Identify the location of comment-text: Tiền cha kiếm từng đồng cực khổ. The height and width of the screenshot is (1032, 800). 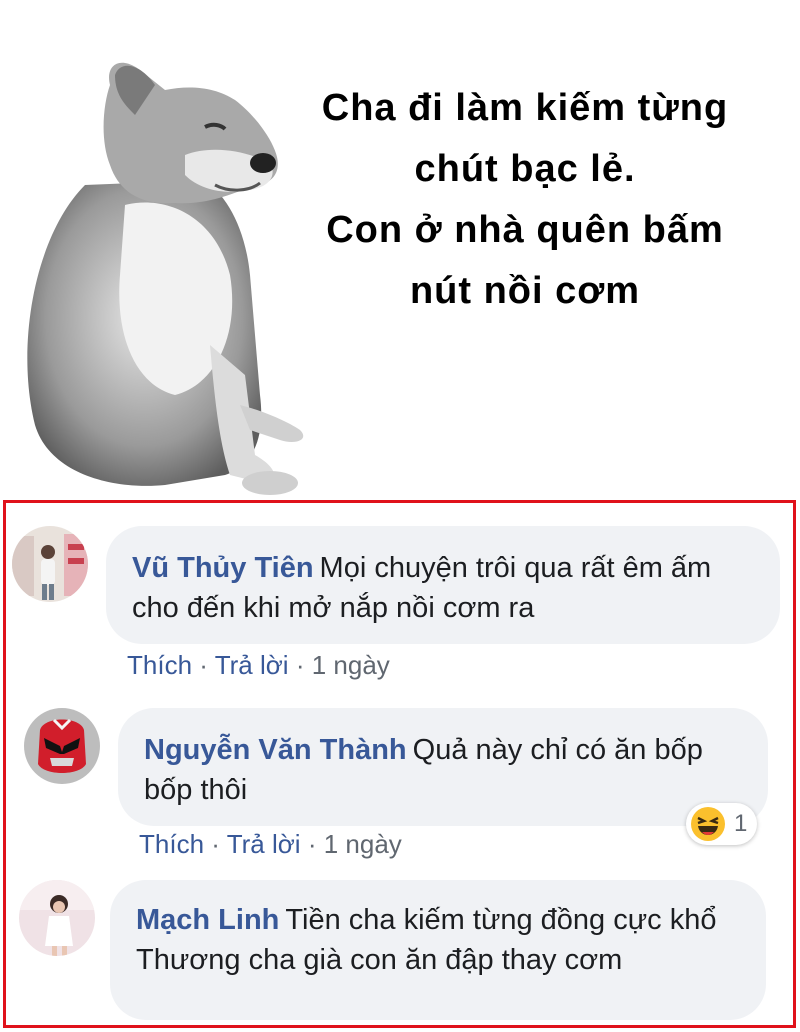
(501, 920).